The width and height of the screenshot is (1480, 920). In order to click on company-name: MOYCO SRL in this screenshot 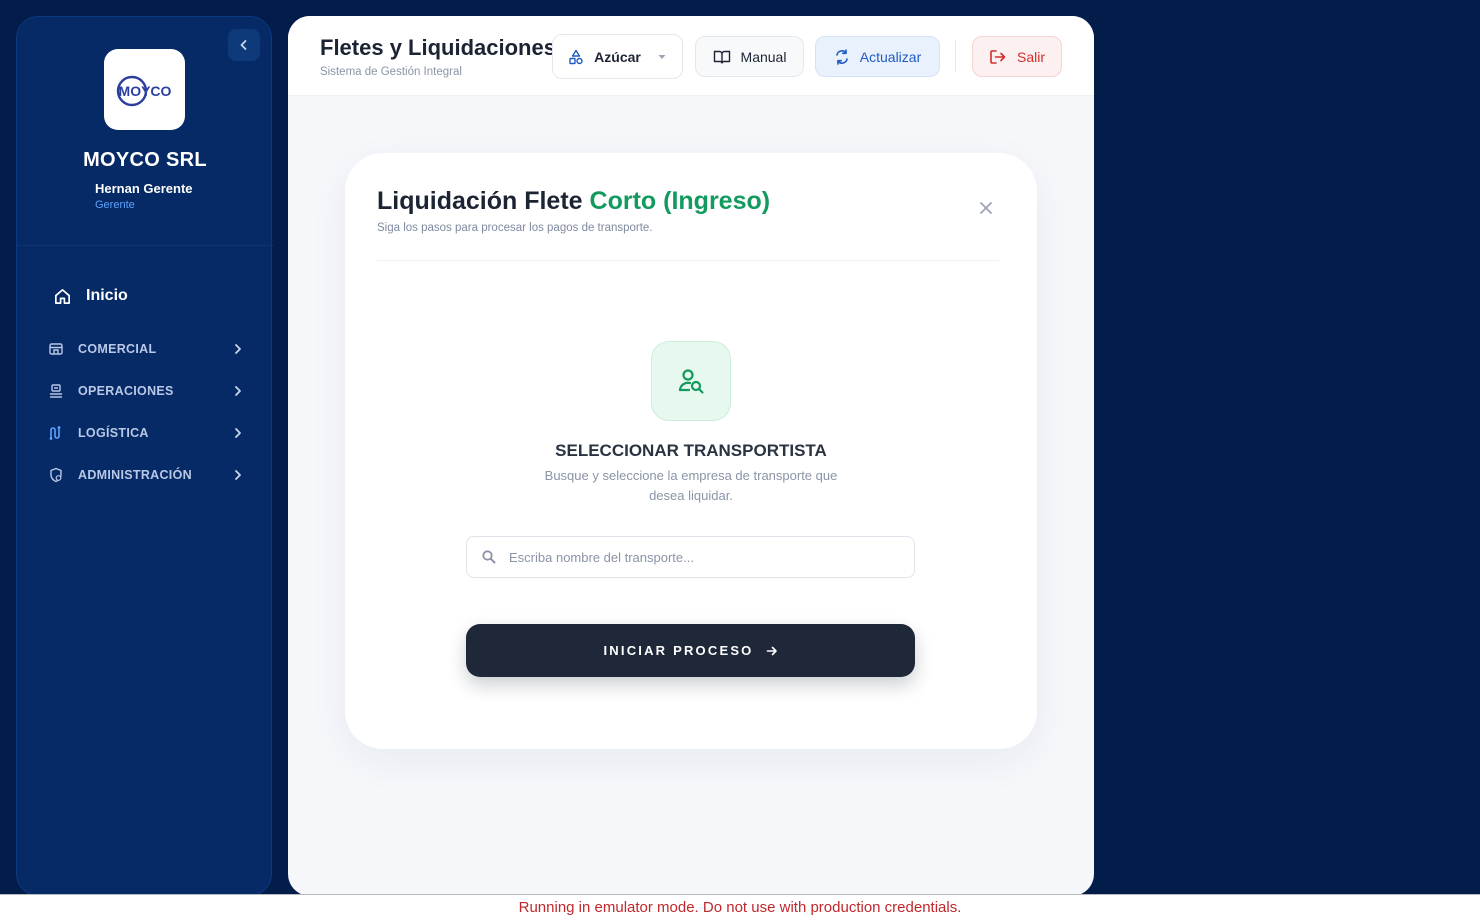, I will do `click(145, 160)`.